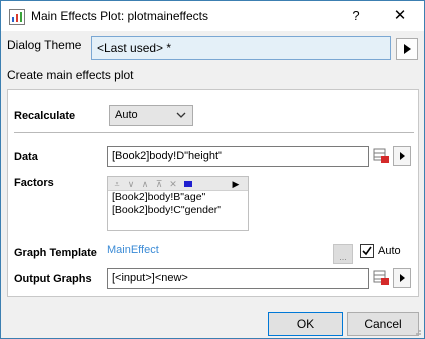 The height and width of the screenshot is (339, 425). What do you see at coordinates (383, 324) in the screenshot?
I see `cancel-button: Cancel` at bounding box center [383, 324].